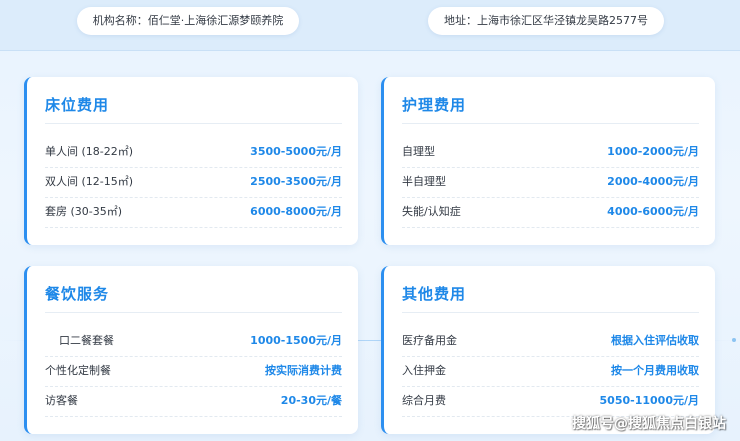  What do you see at coordinates (434, 105) in the screenshot?
I see `card-title: 护理费用` at bounding box center [434, 105].